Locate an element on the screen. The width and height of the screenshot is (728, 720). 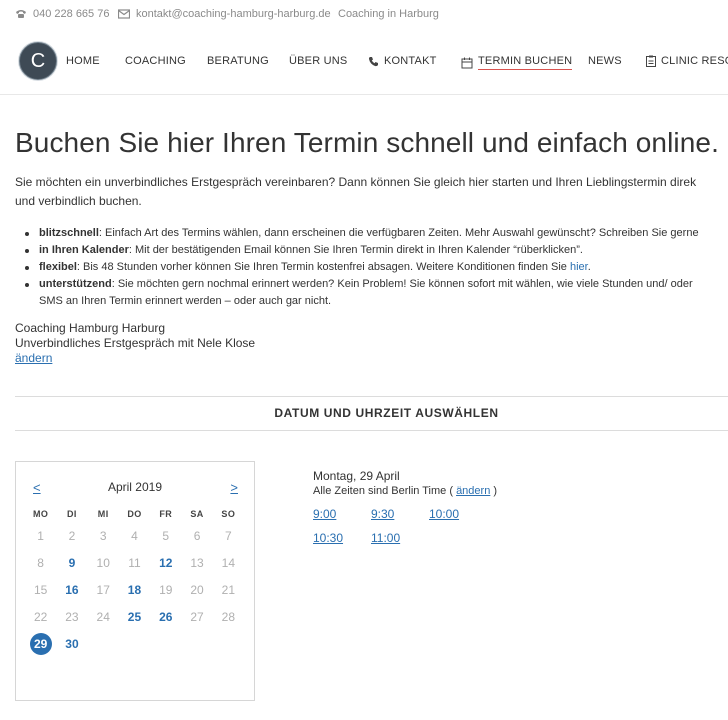
nav-termin-buchen: TERMIN BUCHEN is located at coordinates (517, 62).